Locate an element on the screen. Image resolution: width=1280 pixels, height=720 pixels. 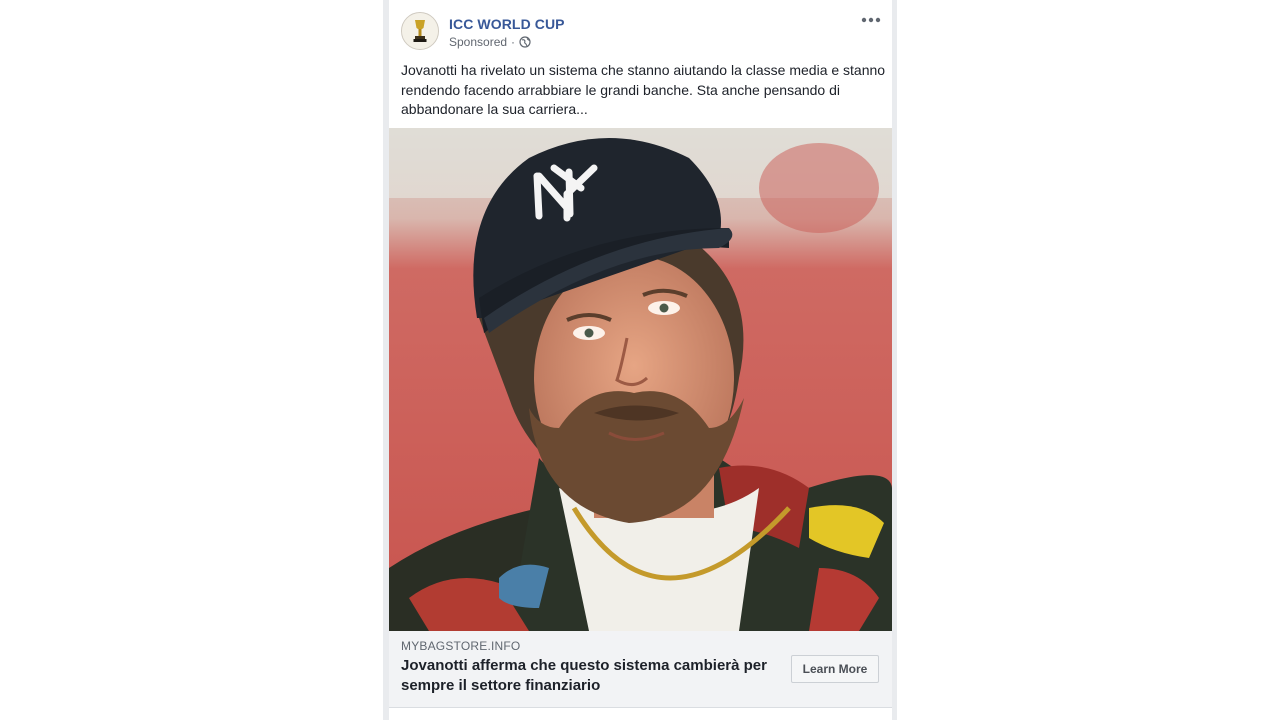
trophy-icon is located at coordinates (420, 31).